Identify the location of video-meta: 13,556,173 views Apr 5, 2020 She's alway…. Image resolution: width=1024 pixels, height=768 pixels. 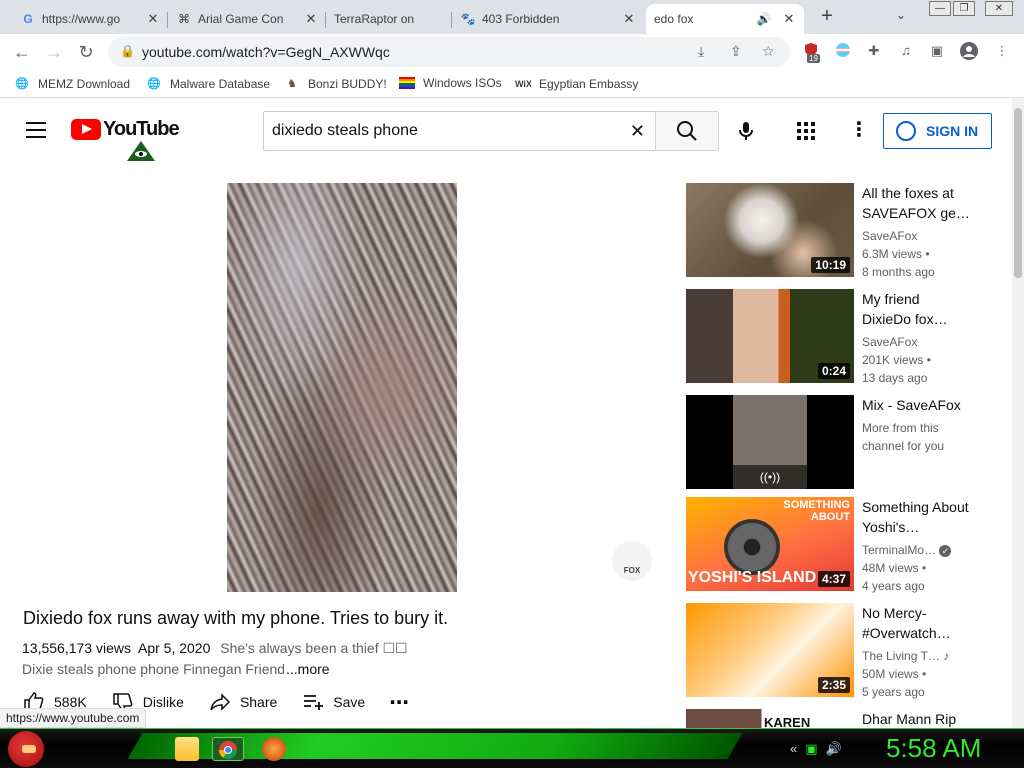
(215, 648).